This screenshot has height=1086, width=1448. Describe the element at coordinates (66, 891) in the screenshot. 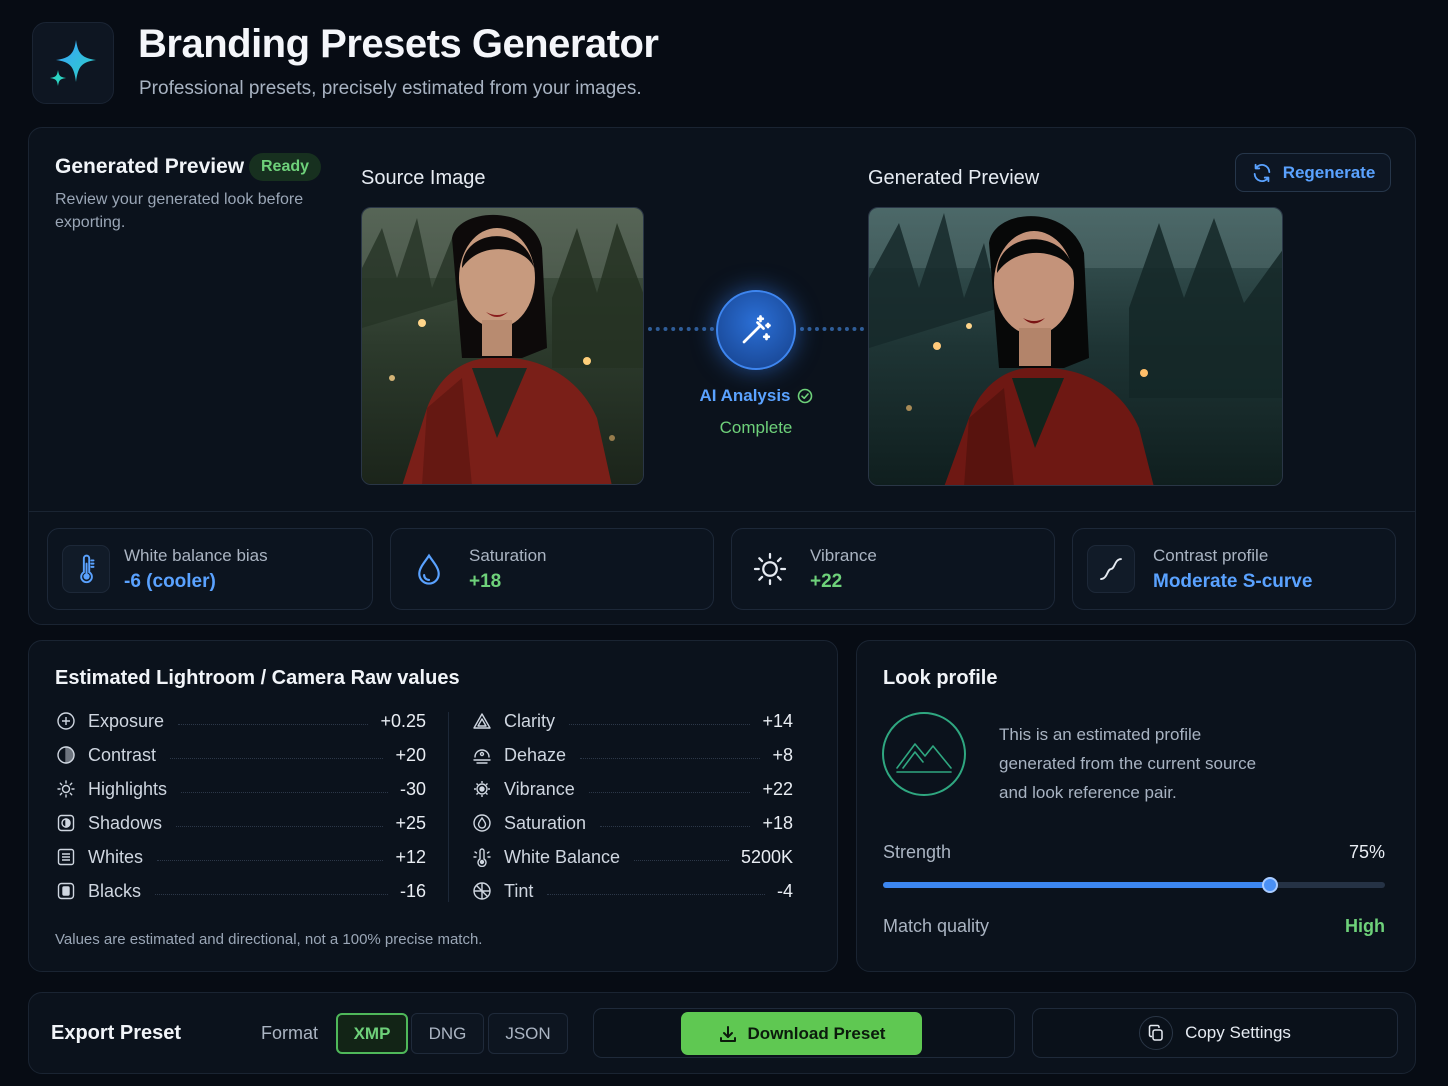

I see `blacks-icon` at that location.